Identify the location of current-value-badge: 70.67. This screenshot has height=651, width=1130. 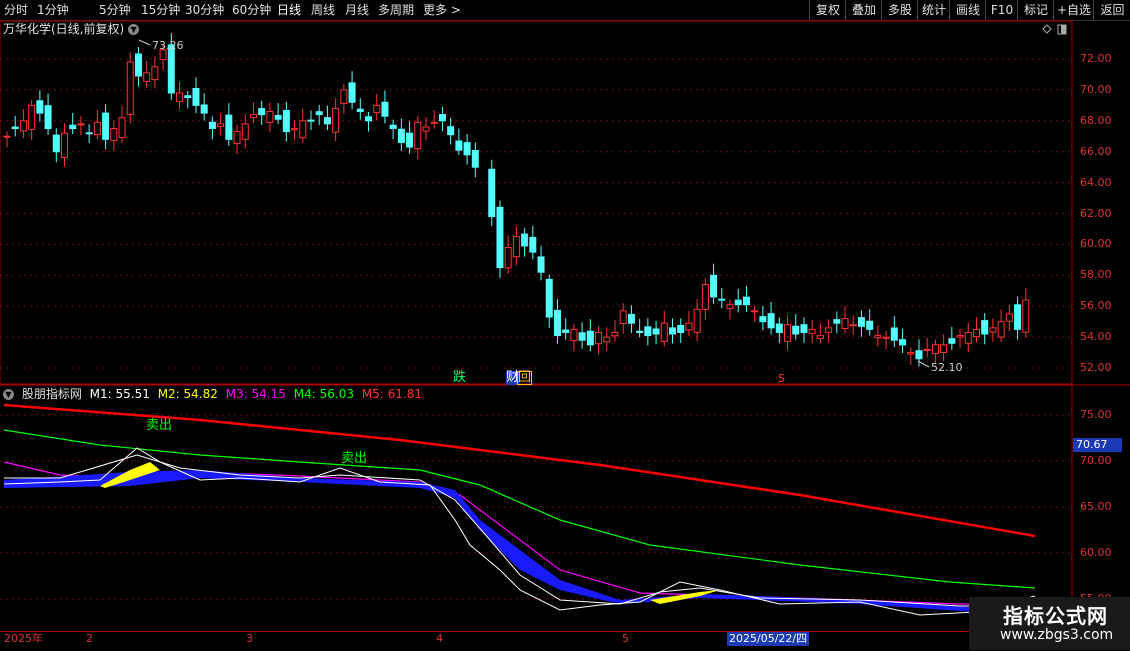
(1097, 445).